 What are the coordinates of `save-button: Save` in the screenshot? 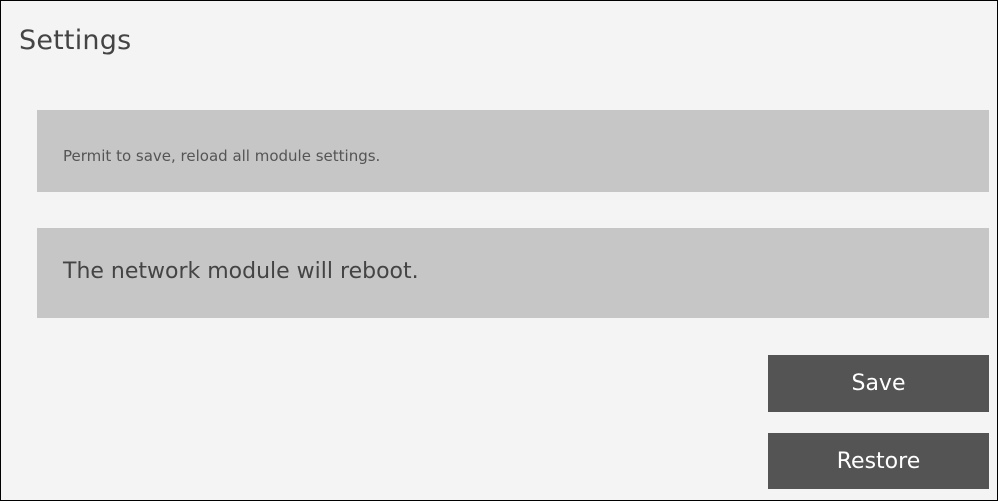 It's located at (878, 383).